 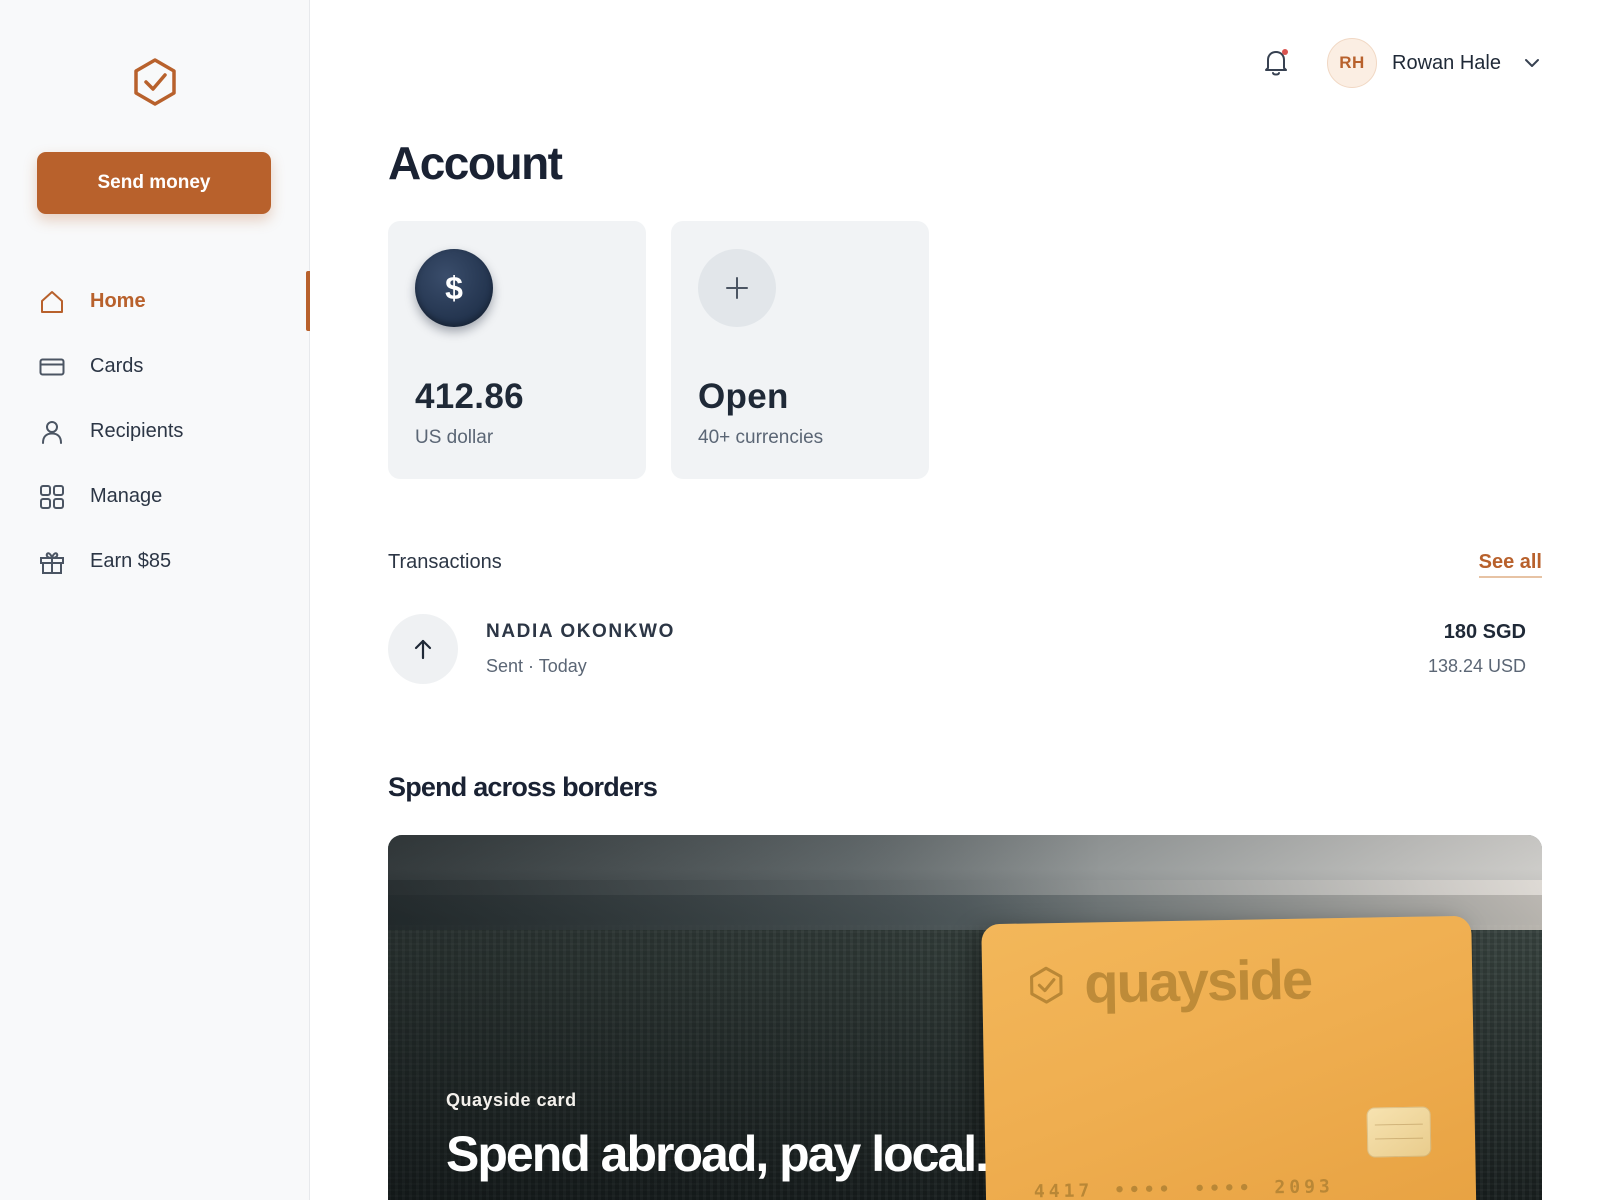 What do you see at coordinates (154, 183) in the screenshot?
I see `send-money-button: Send money` at bounding box center [154, 183].